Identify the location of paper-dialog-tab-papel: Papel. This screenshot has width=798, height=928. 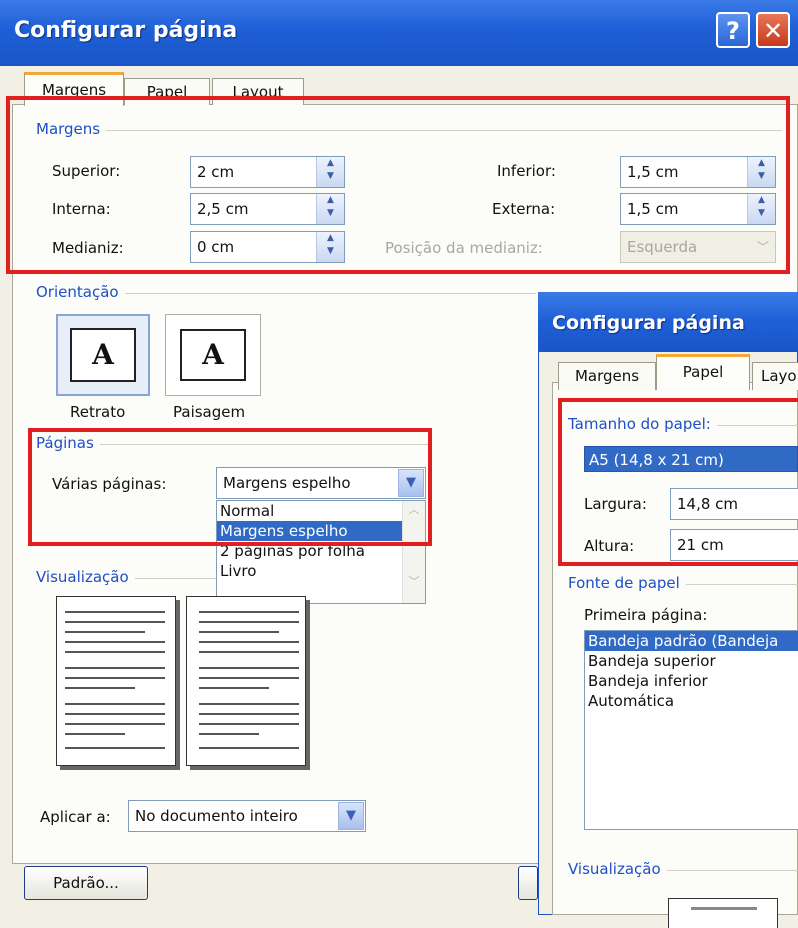
(703, 372).